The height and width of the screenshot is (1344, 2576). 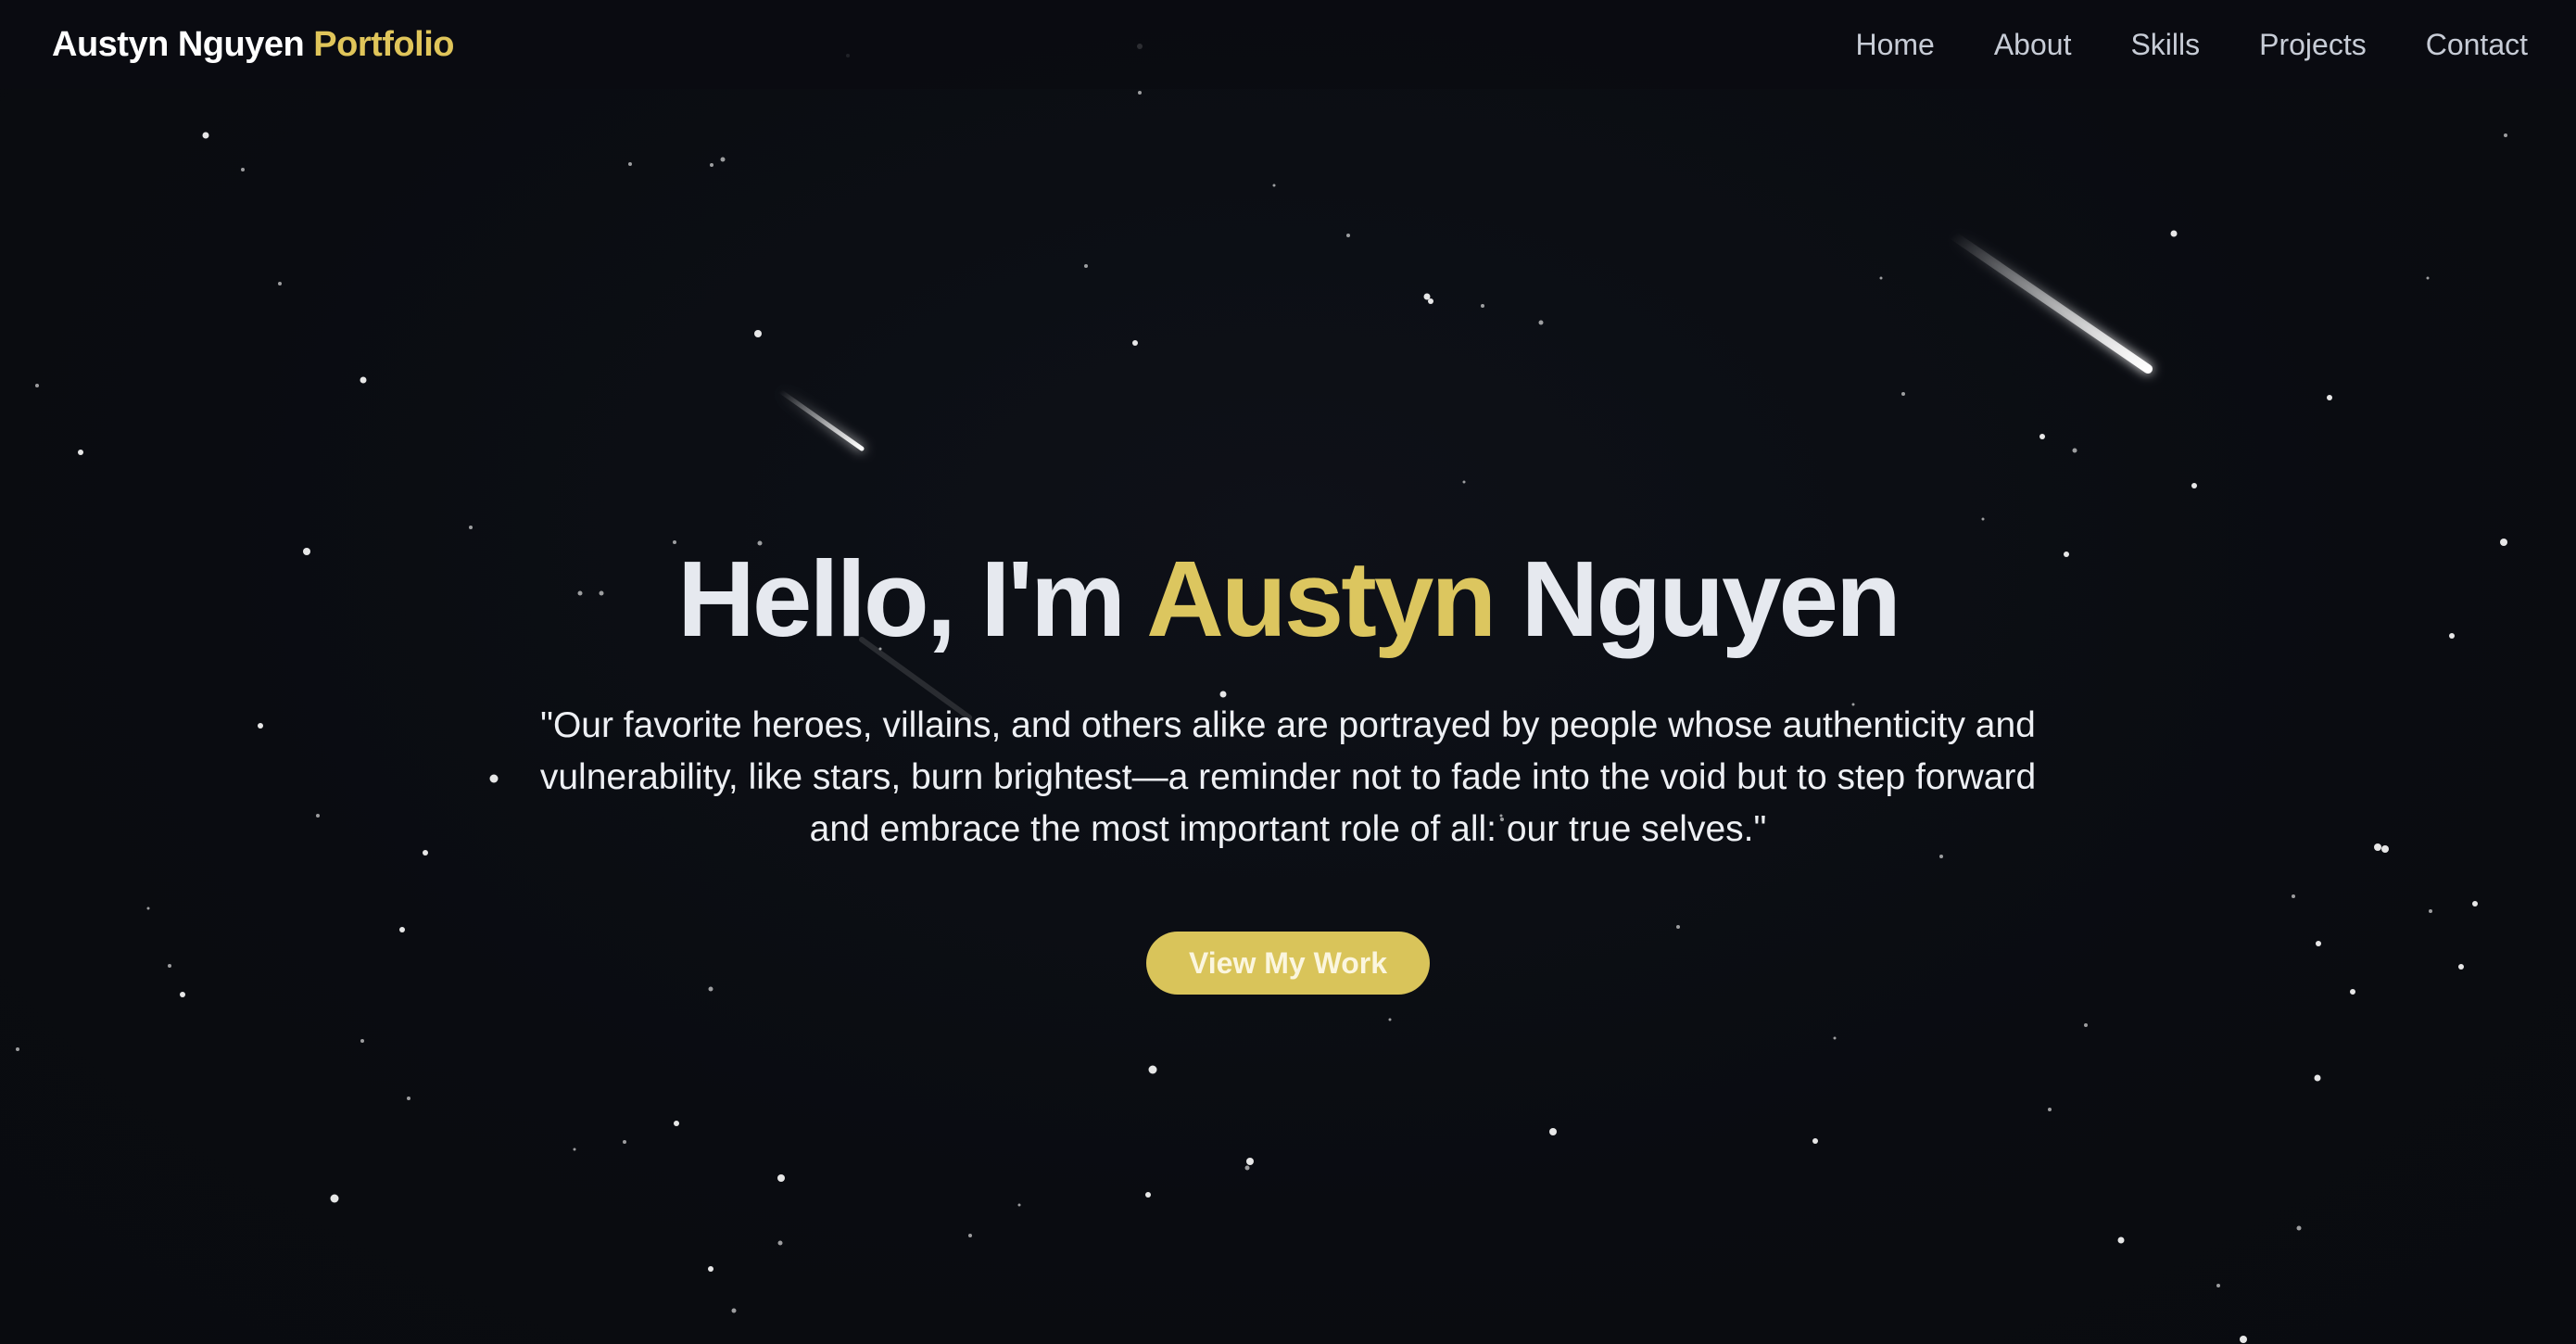 What do you see at coordinates (2477, 45) in the screenshot?
I see `nav-link-contact: Contact` at bounding box center [2477, 45].